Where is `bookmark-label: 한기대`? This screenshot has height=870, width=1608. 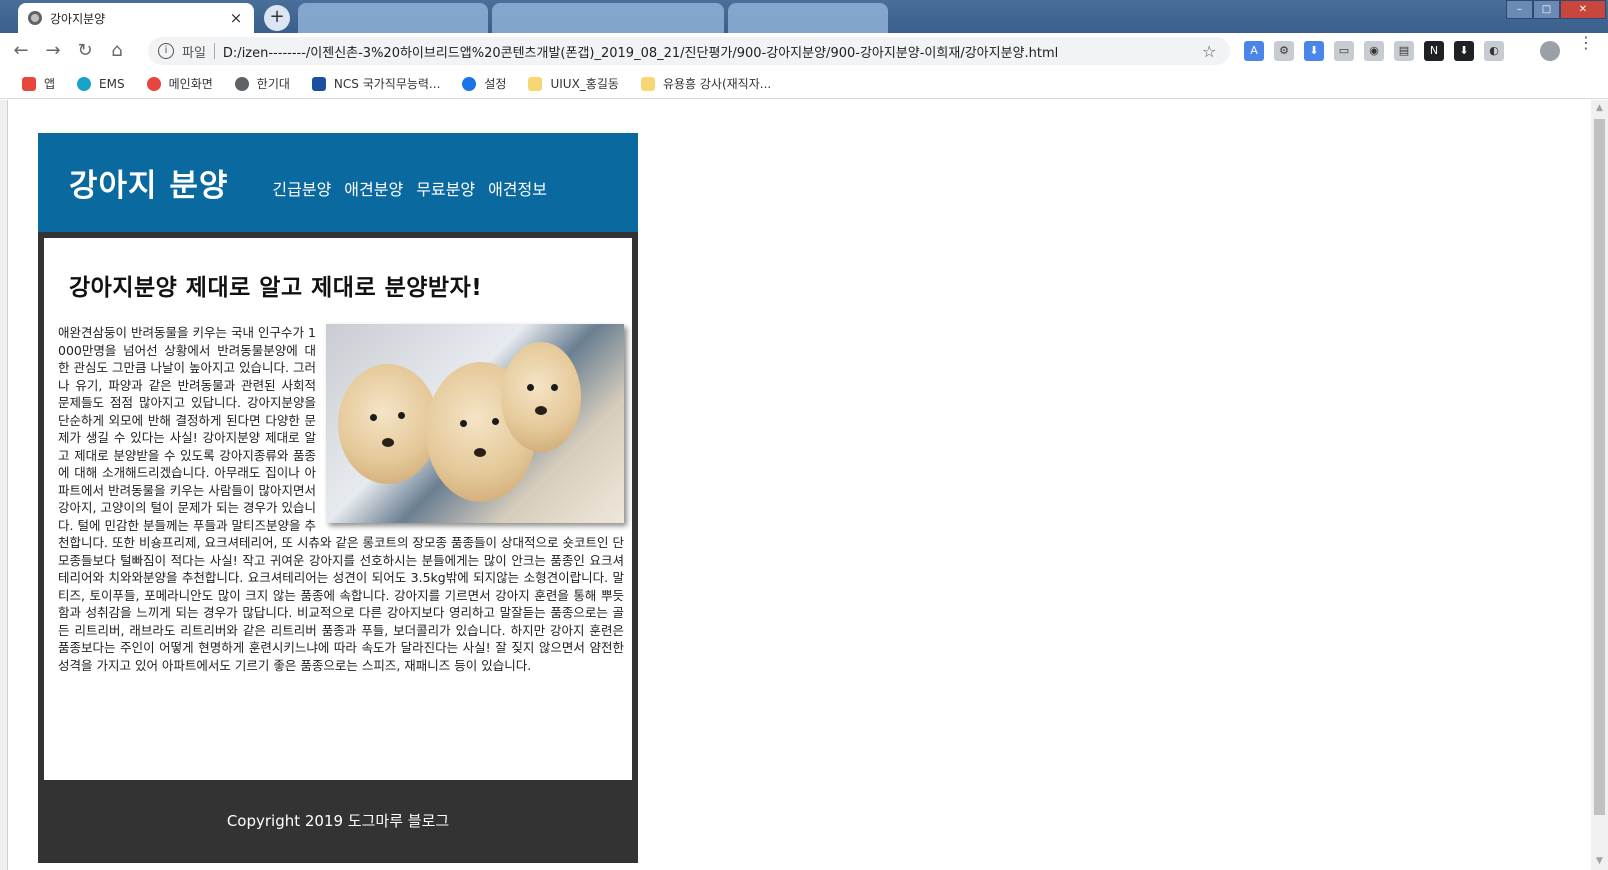 bookmark-label: 한기대 is located at coordinates (273, 84).